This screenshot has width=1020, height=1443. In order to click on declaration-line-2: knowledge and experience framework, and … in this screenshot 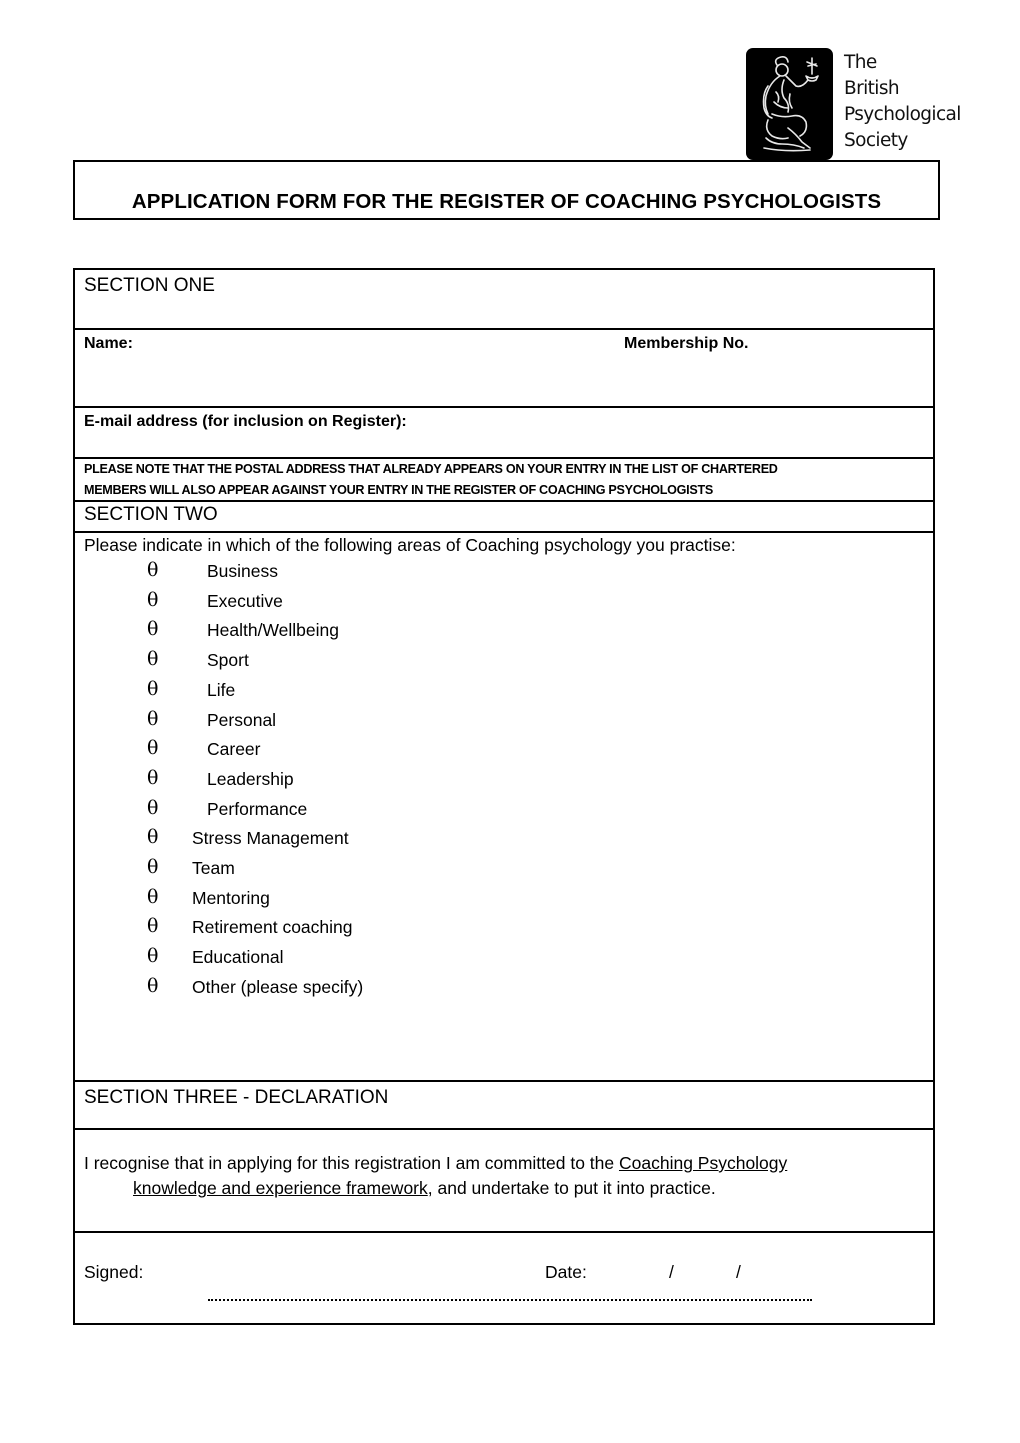, I will do `click(424, 1188)`.